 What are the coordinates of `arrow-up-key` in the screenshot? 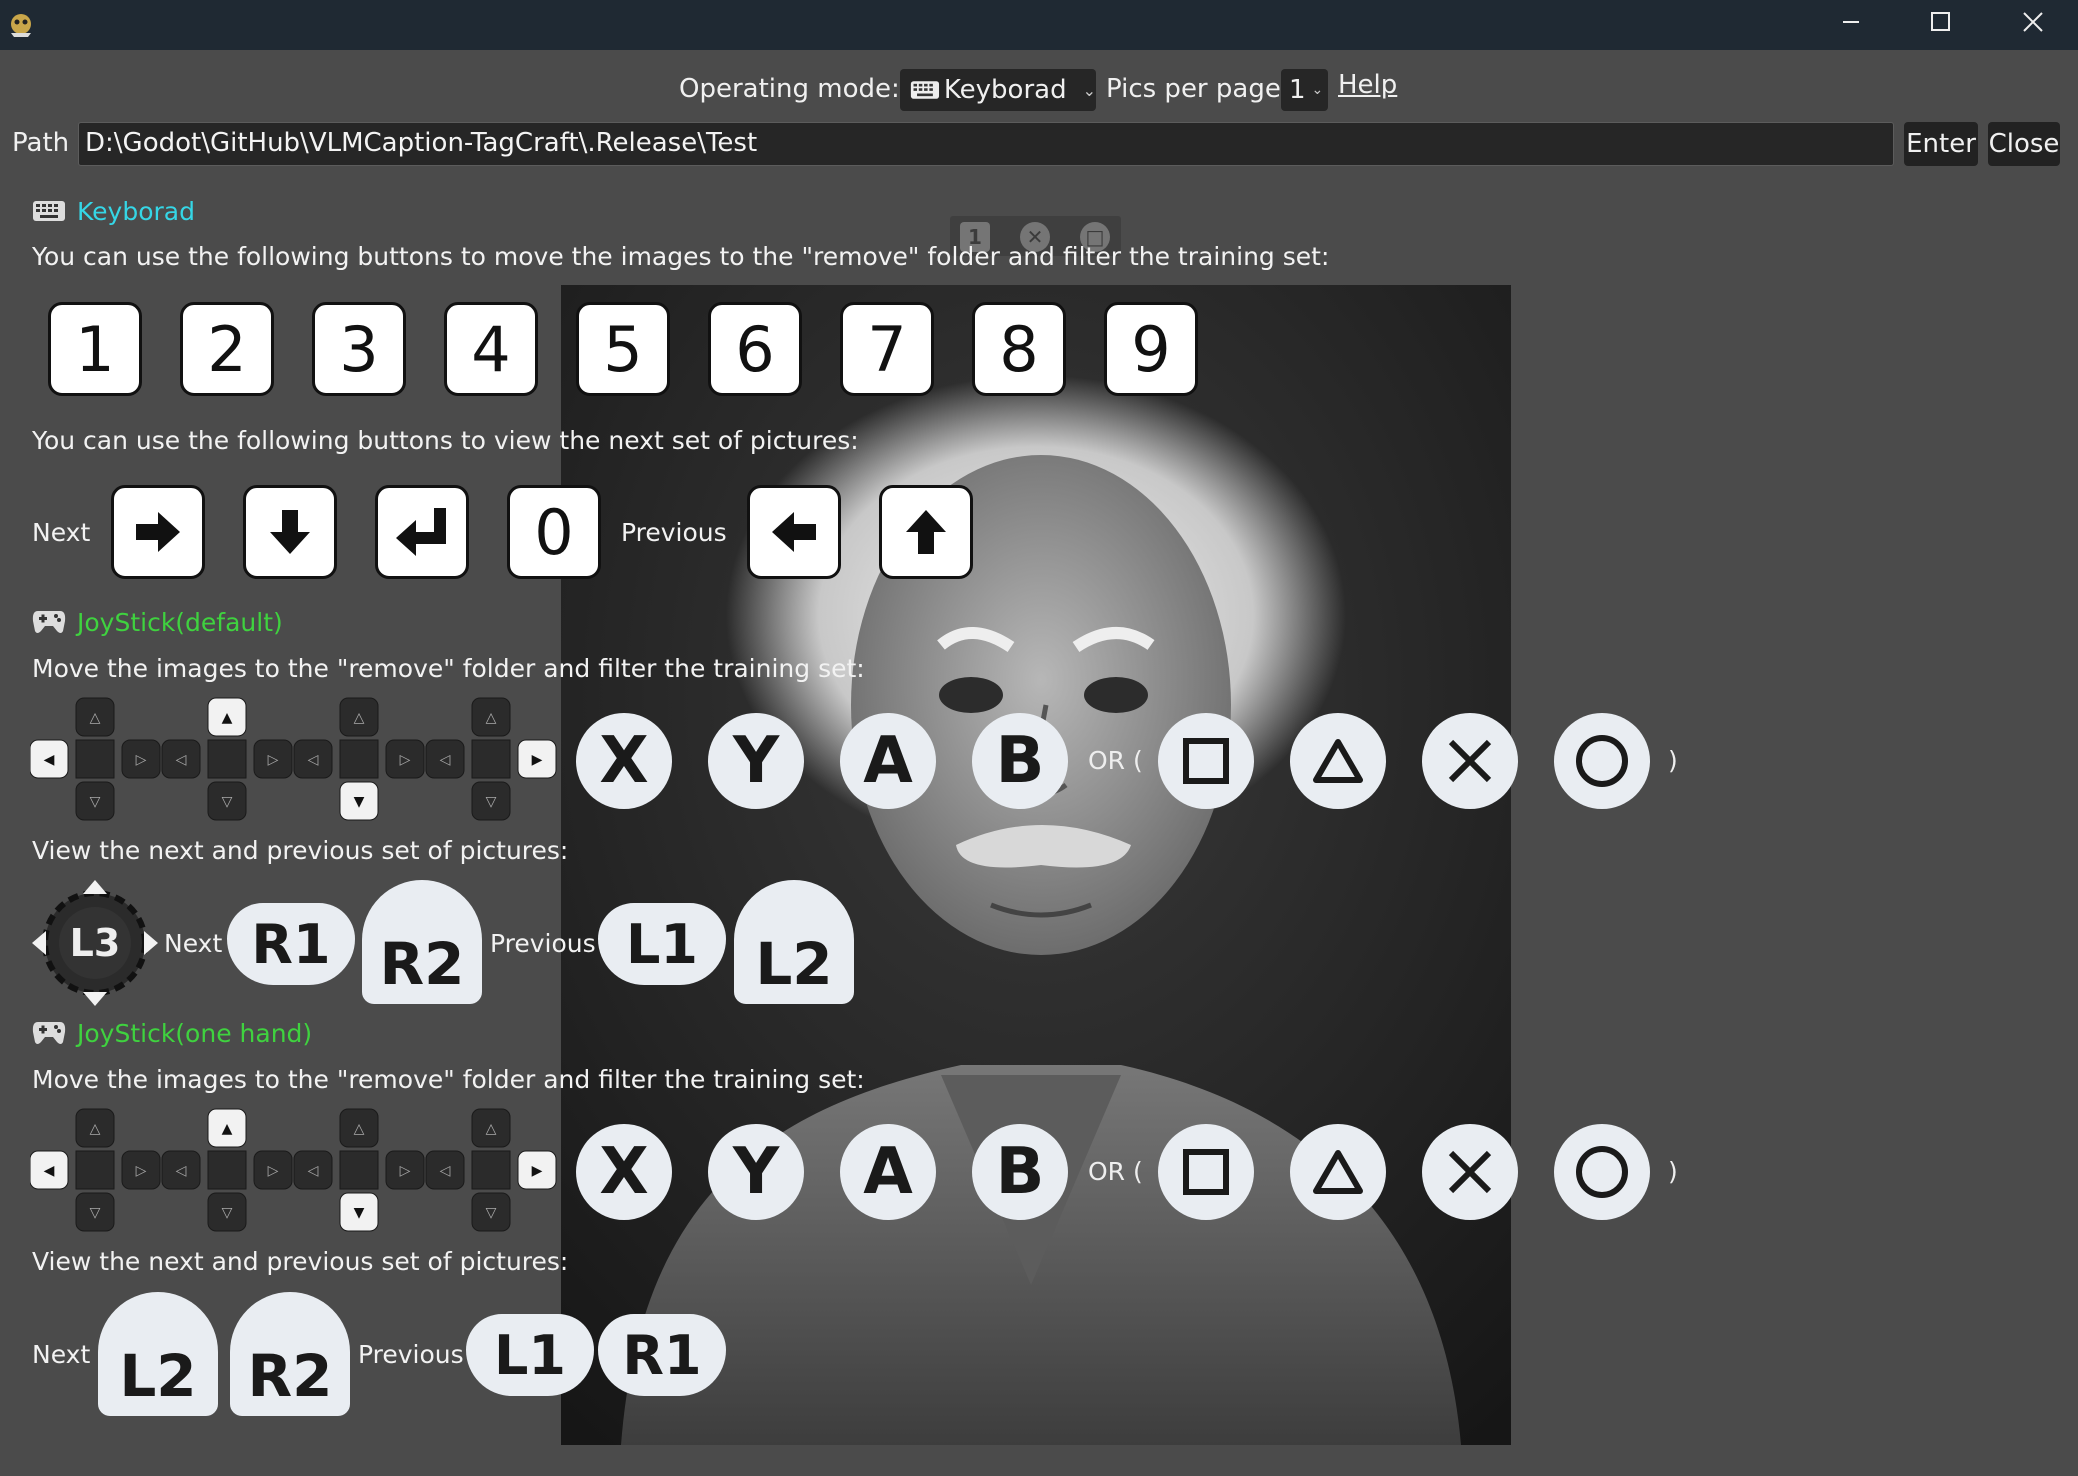 It's located at (926, 532).